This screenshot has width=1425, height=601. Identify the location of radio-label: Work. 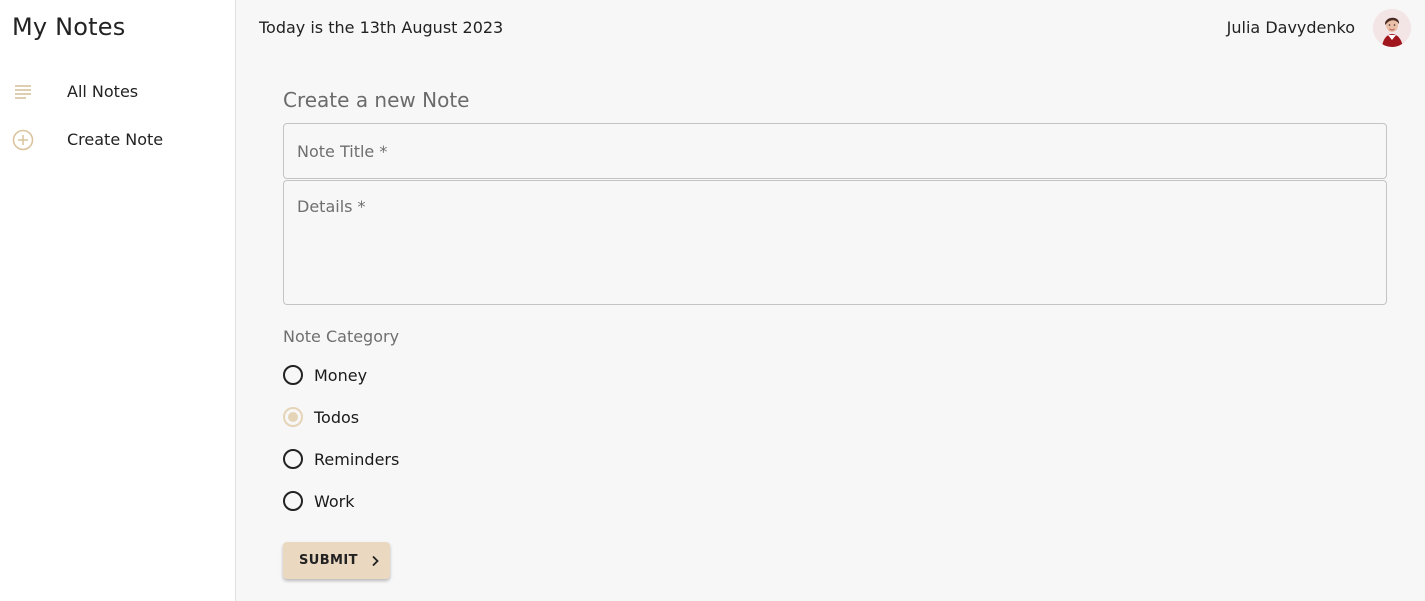
(334, 501).